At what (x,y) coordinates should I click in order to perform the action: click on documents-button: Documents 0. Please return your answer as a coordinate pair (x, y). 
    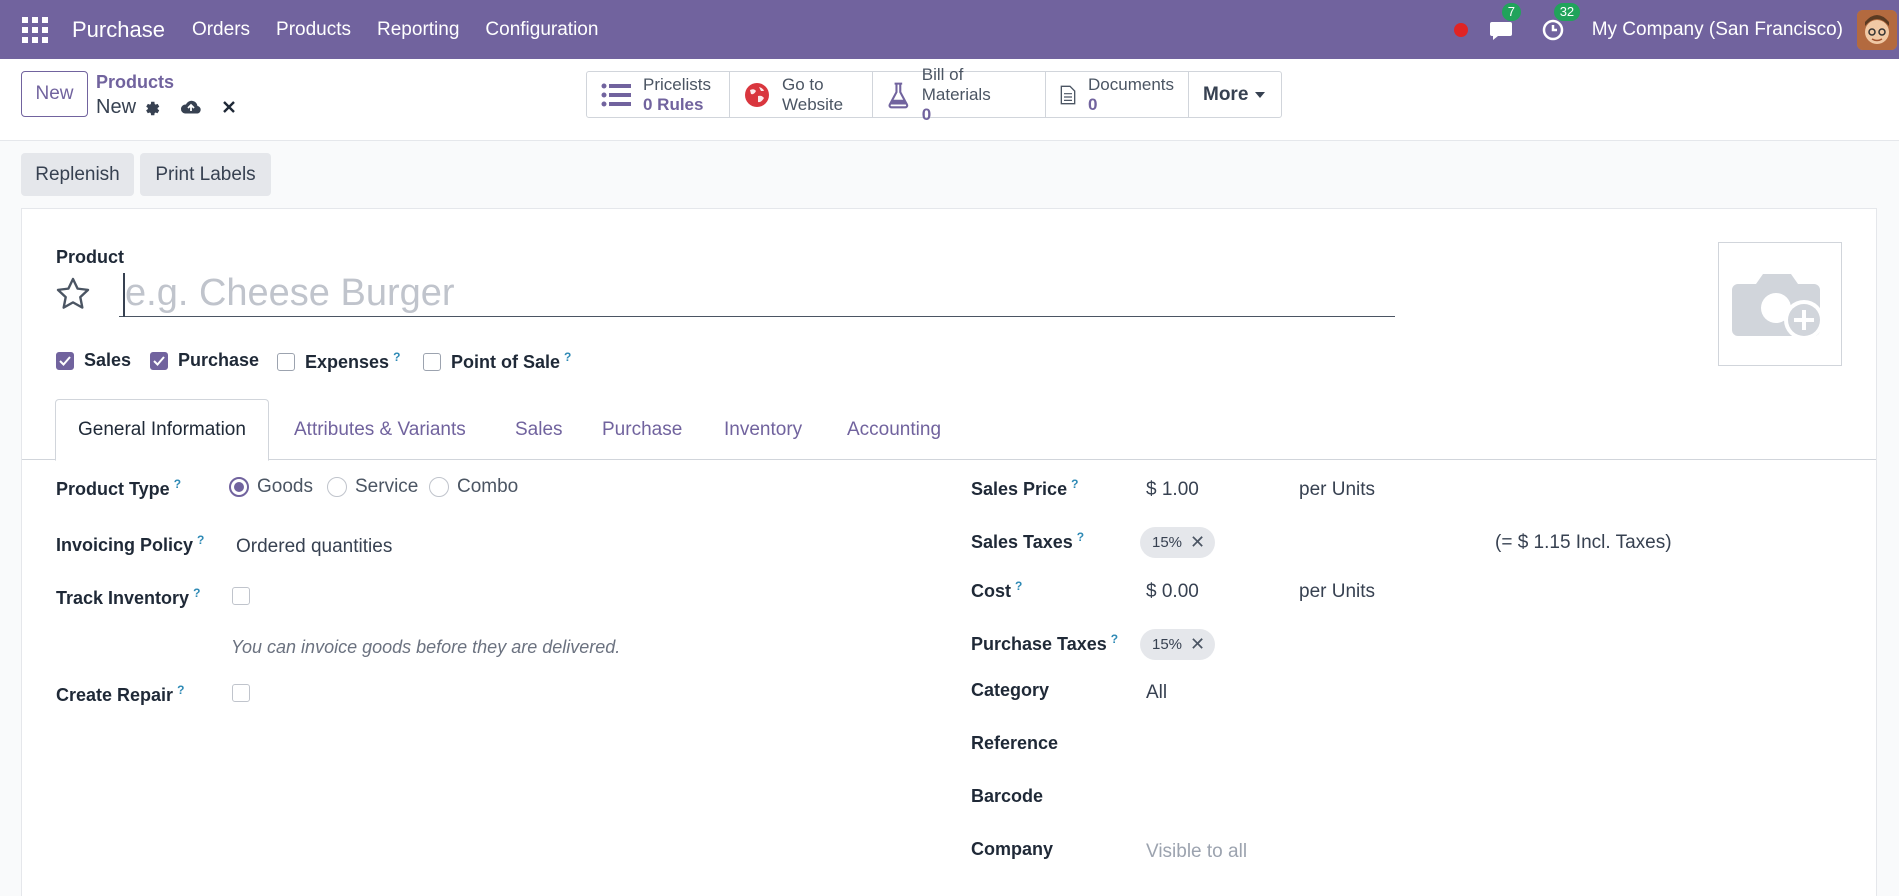
    Looking at the image, I should click on (1117, 94).